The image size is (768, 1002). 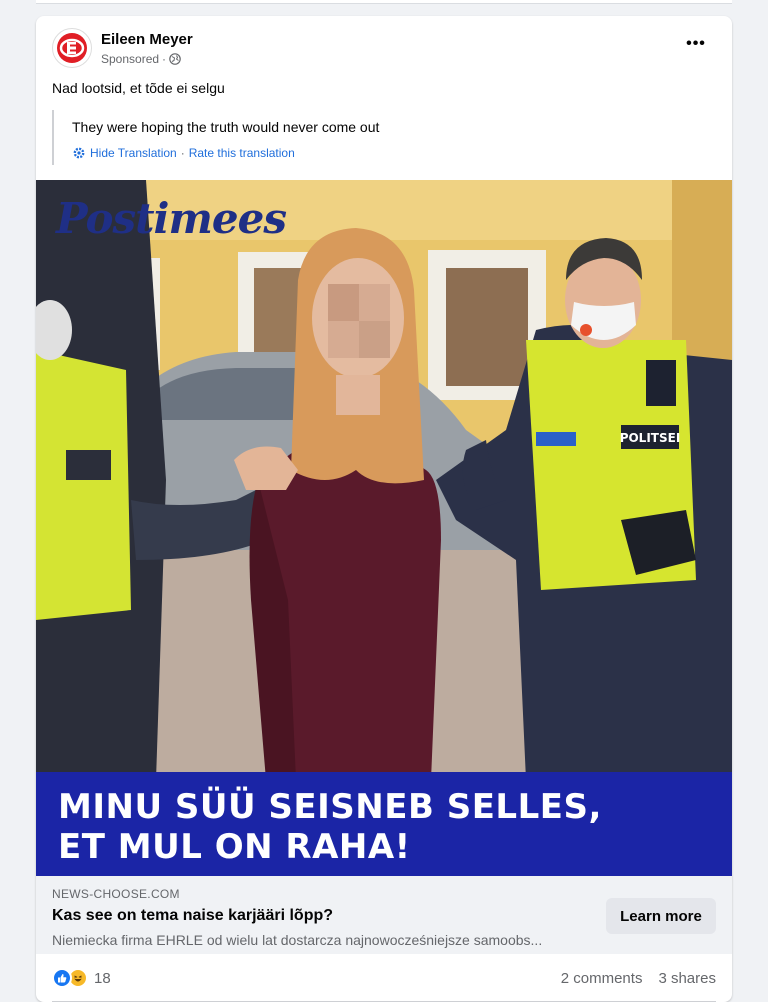 I want to click on gear-icon, so click(x=79, y=153).